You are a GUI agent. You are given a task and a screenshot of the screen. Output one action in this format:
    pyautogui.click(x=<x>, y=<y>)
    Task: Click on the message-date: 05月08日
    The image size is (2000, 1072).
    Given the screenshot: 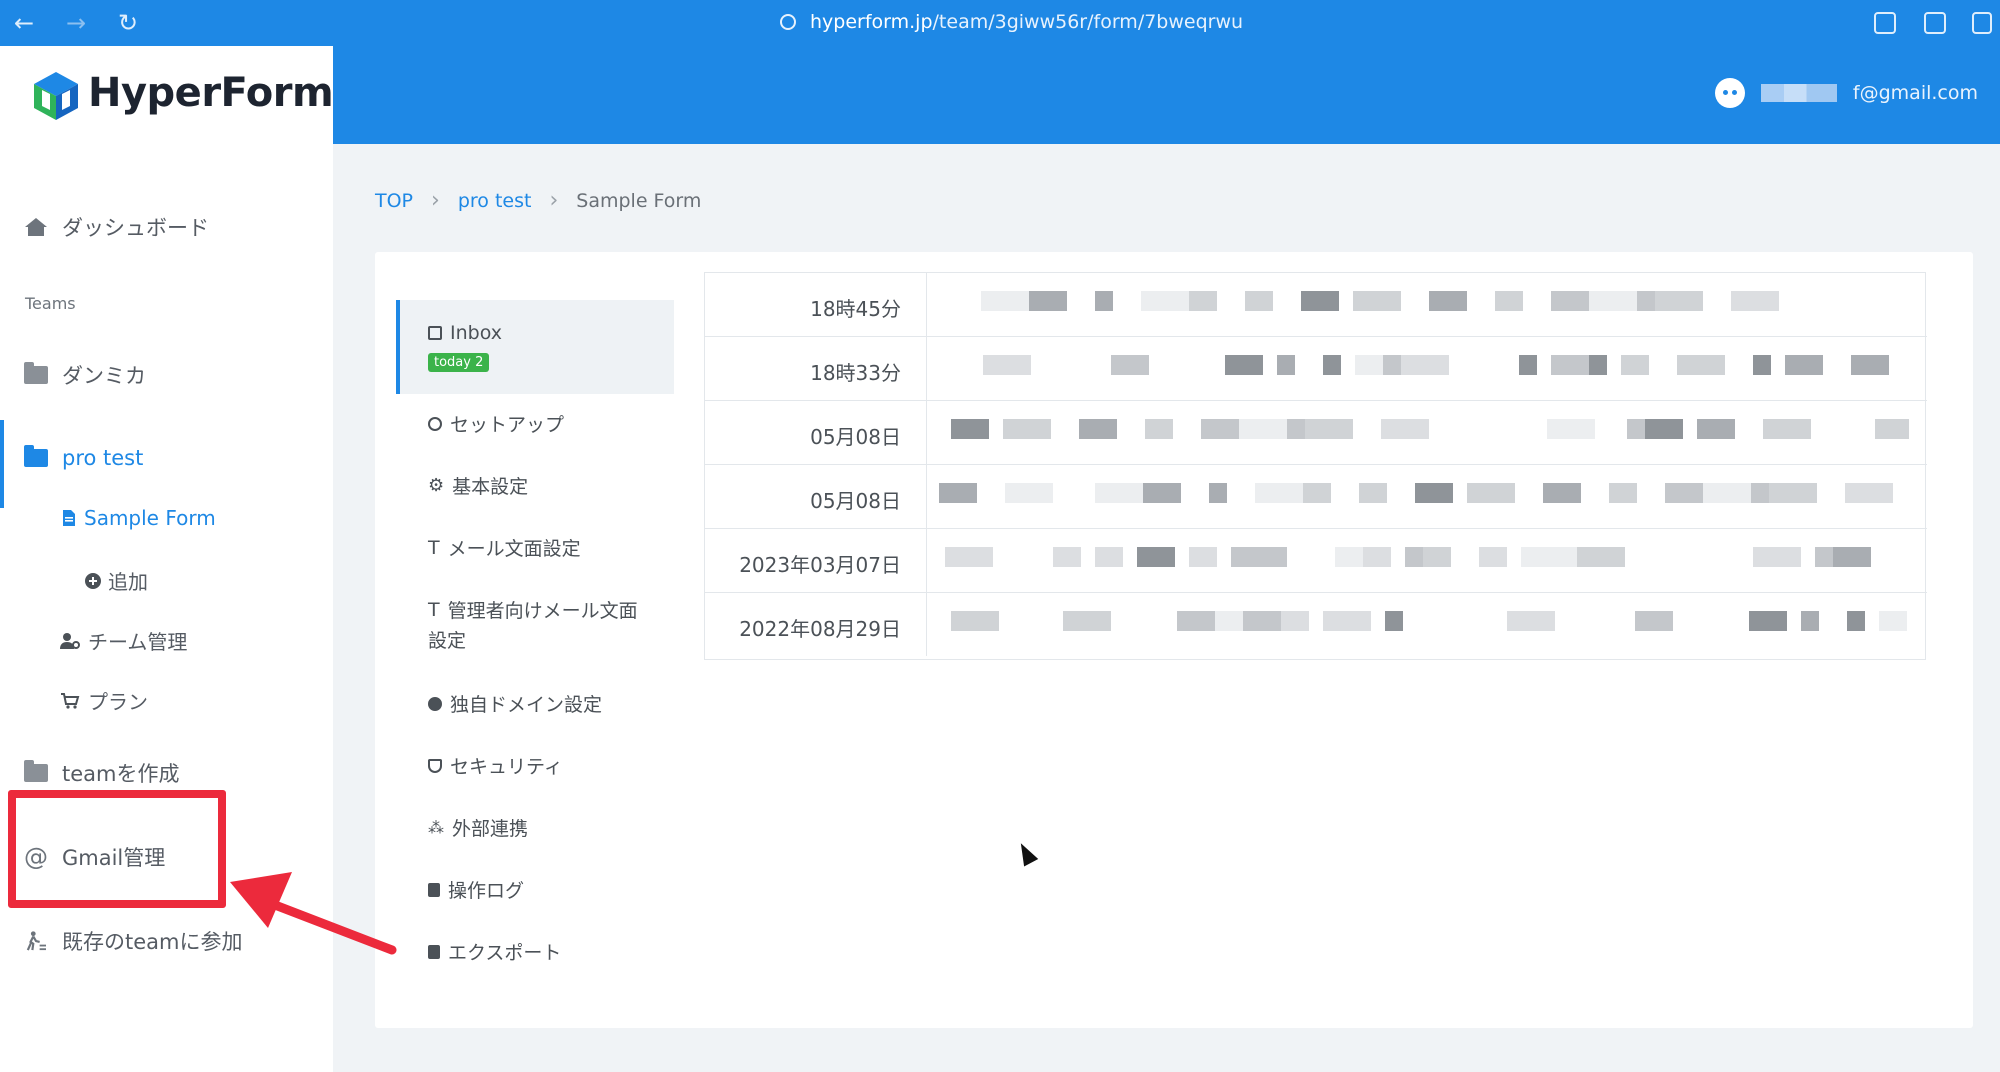 What is the action you would take?
    pyautogui.click(x=855, y=437)
    